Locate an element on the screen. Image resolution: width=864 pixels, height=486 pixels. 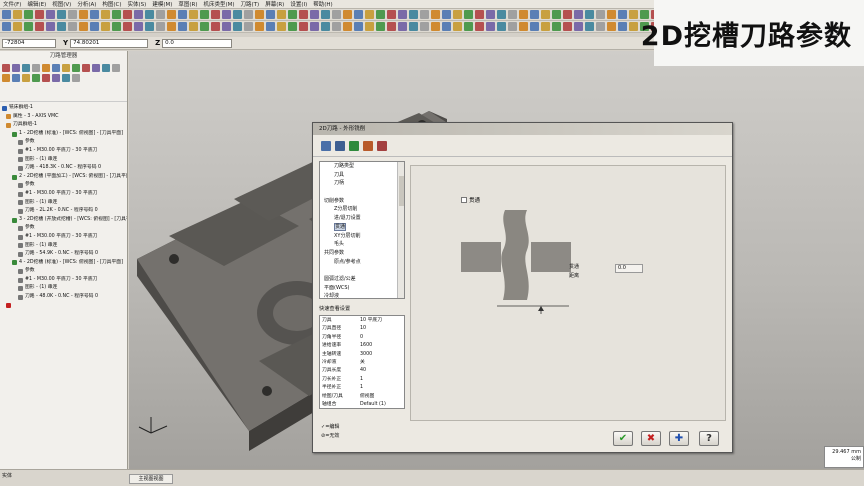
tree-item: 2 - 2D挖槽 (平面加工) - [WCS: 俯视图] - [刀具平面] is located at coordinates (63, 177).